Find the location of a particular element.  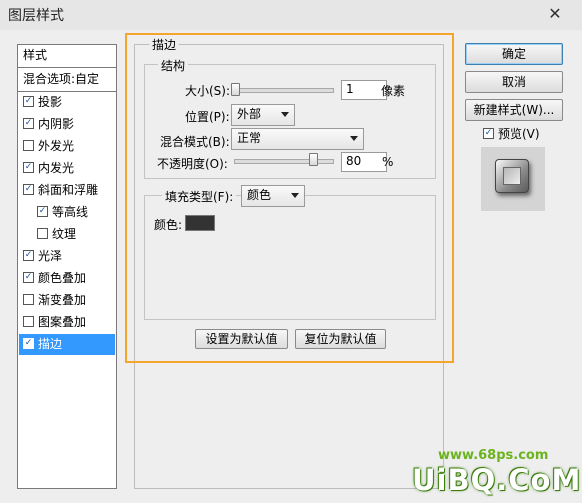

structure-title: 结构 is located at coordinates (173, 65).